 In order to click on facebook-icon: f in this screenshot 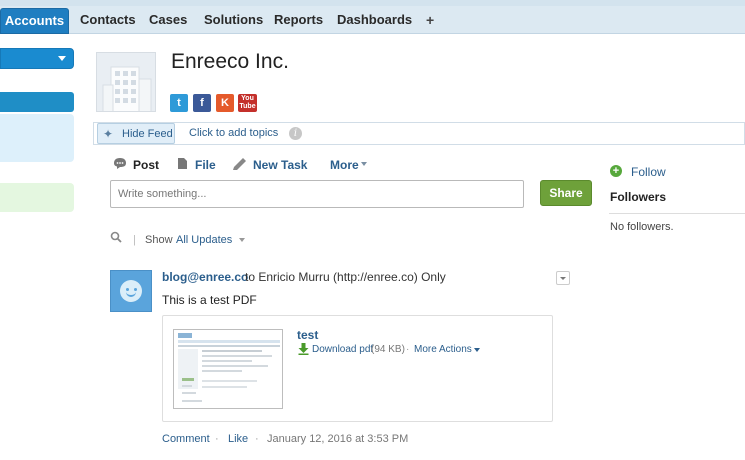, I will do `click(202, 103)`.